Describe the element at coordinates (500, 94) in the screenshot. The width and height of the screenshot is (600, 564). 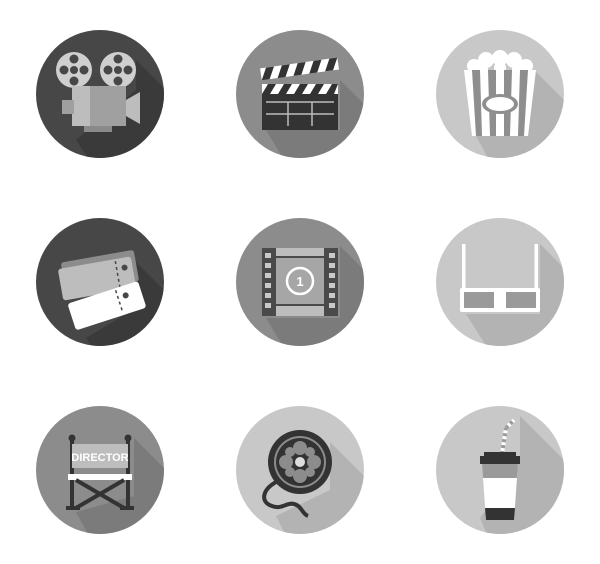
I see `popcorn-icon` at that location.